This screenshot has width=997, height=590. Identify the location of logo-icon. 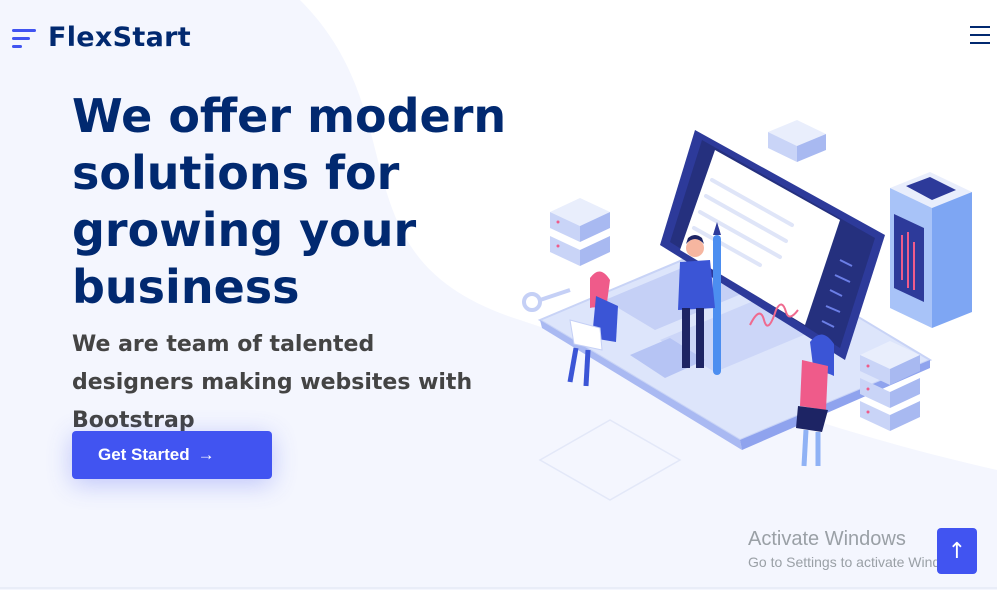
(24, 38).